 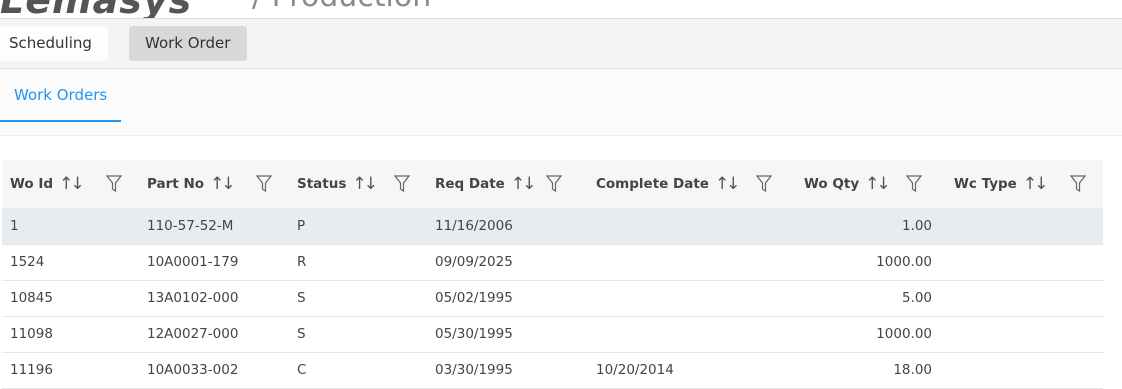 I want to click on column-header-wo-qty: Wo Qty ↑↓, so click(x=871, y=184).